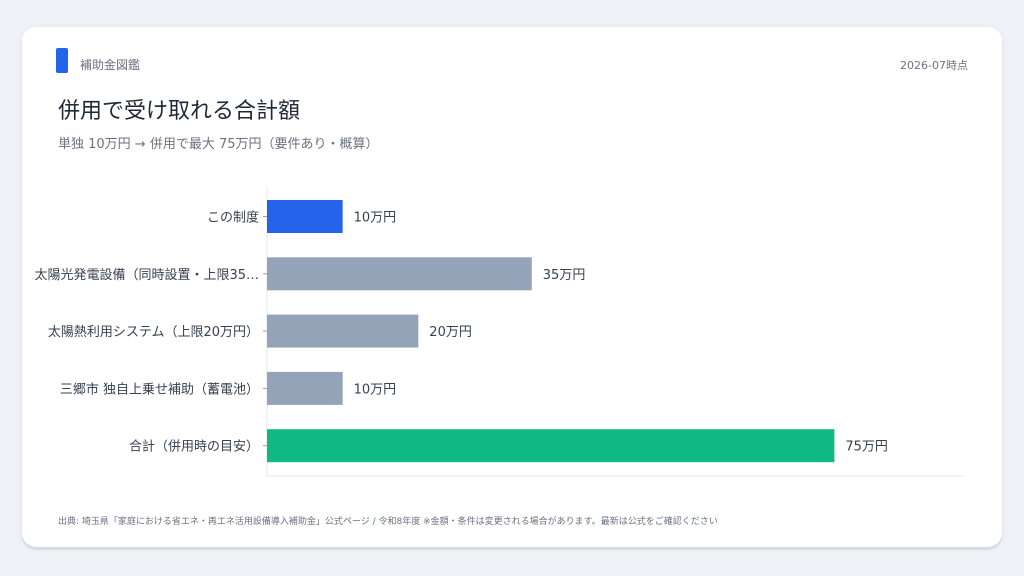  Describe the element at coordinates (159, 389) in the screenshot. I see `category-label: 三郷市 独自上乗せ補助（蓄電池）` at that location.